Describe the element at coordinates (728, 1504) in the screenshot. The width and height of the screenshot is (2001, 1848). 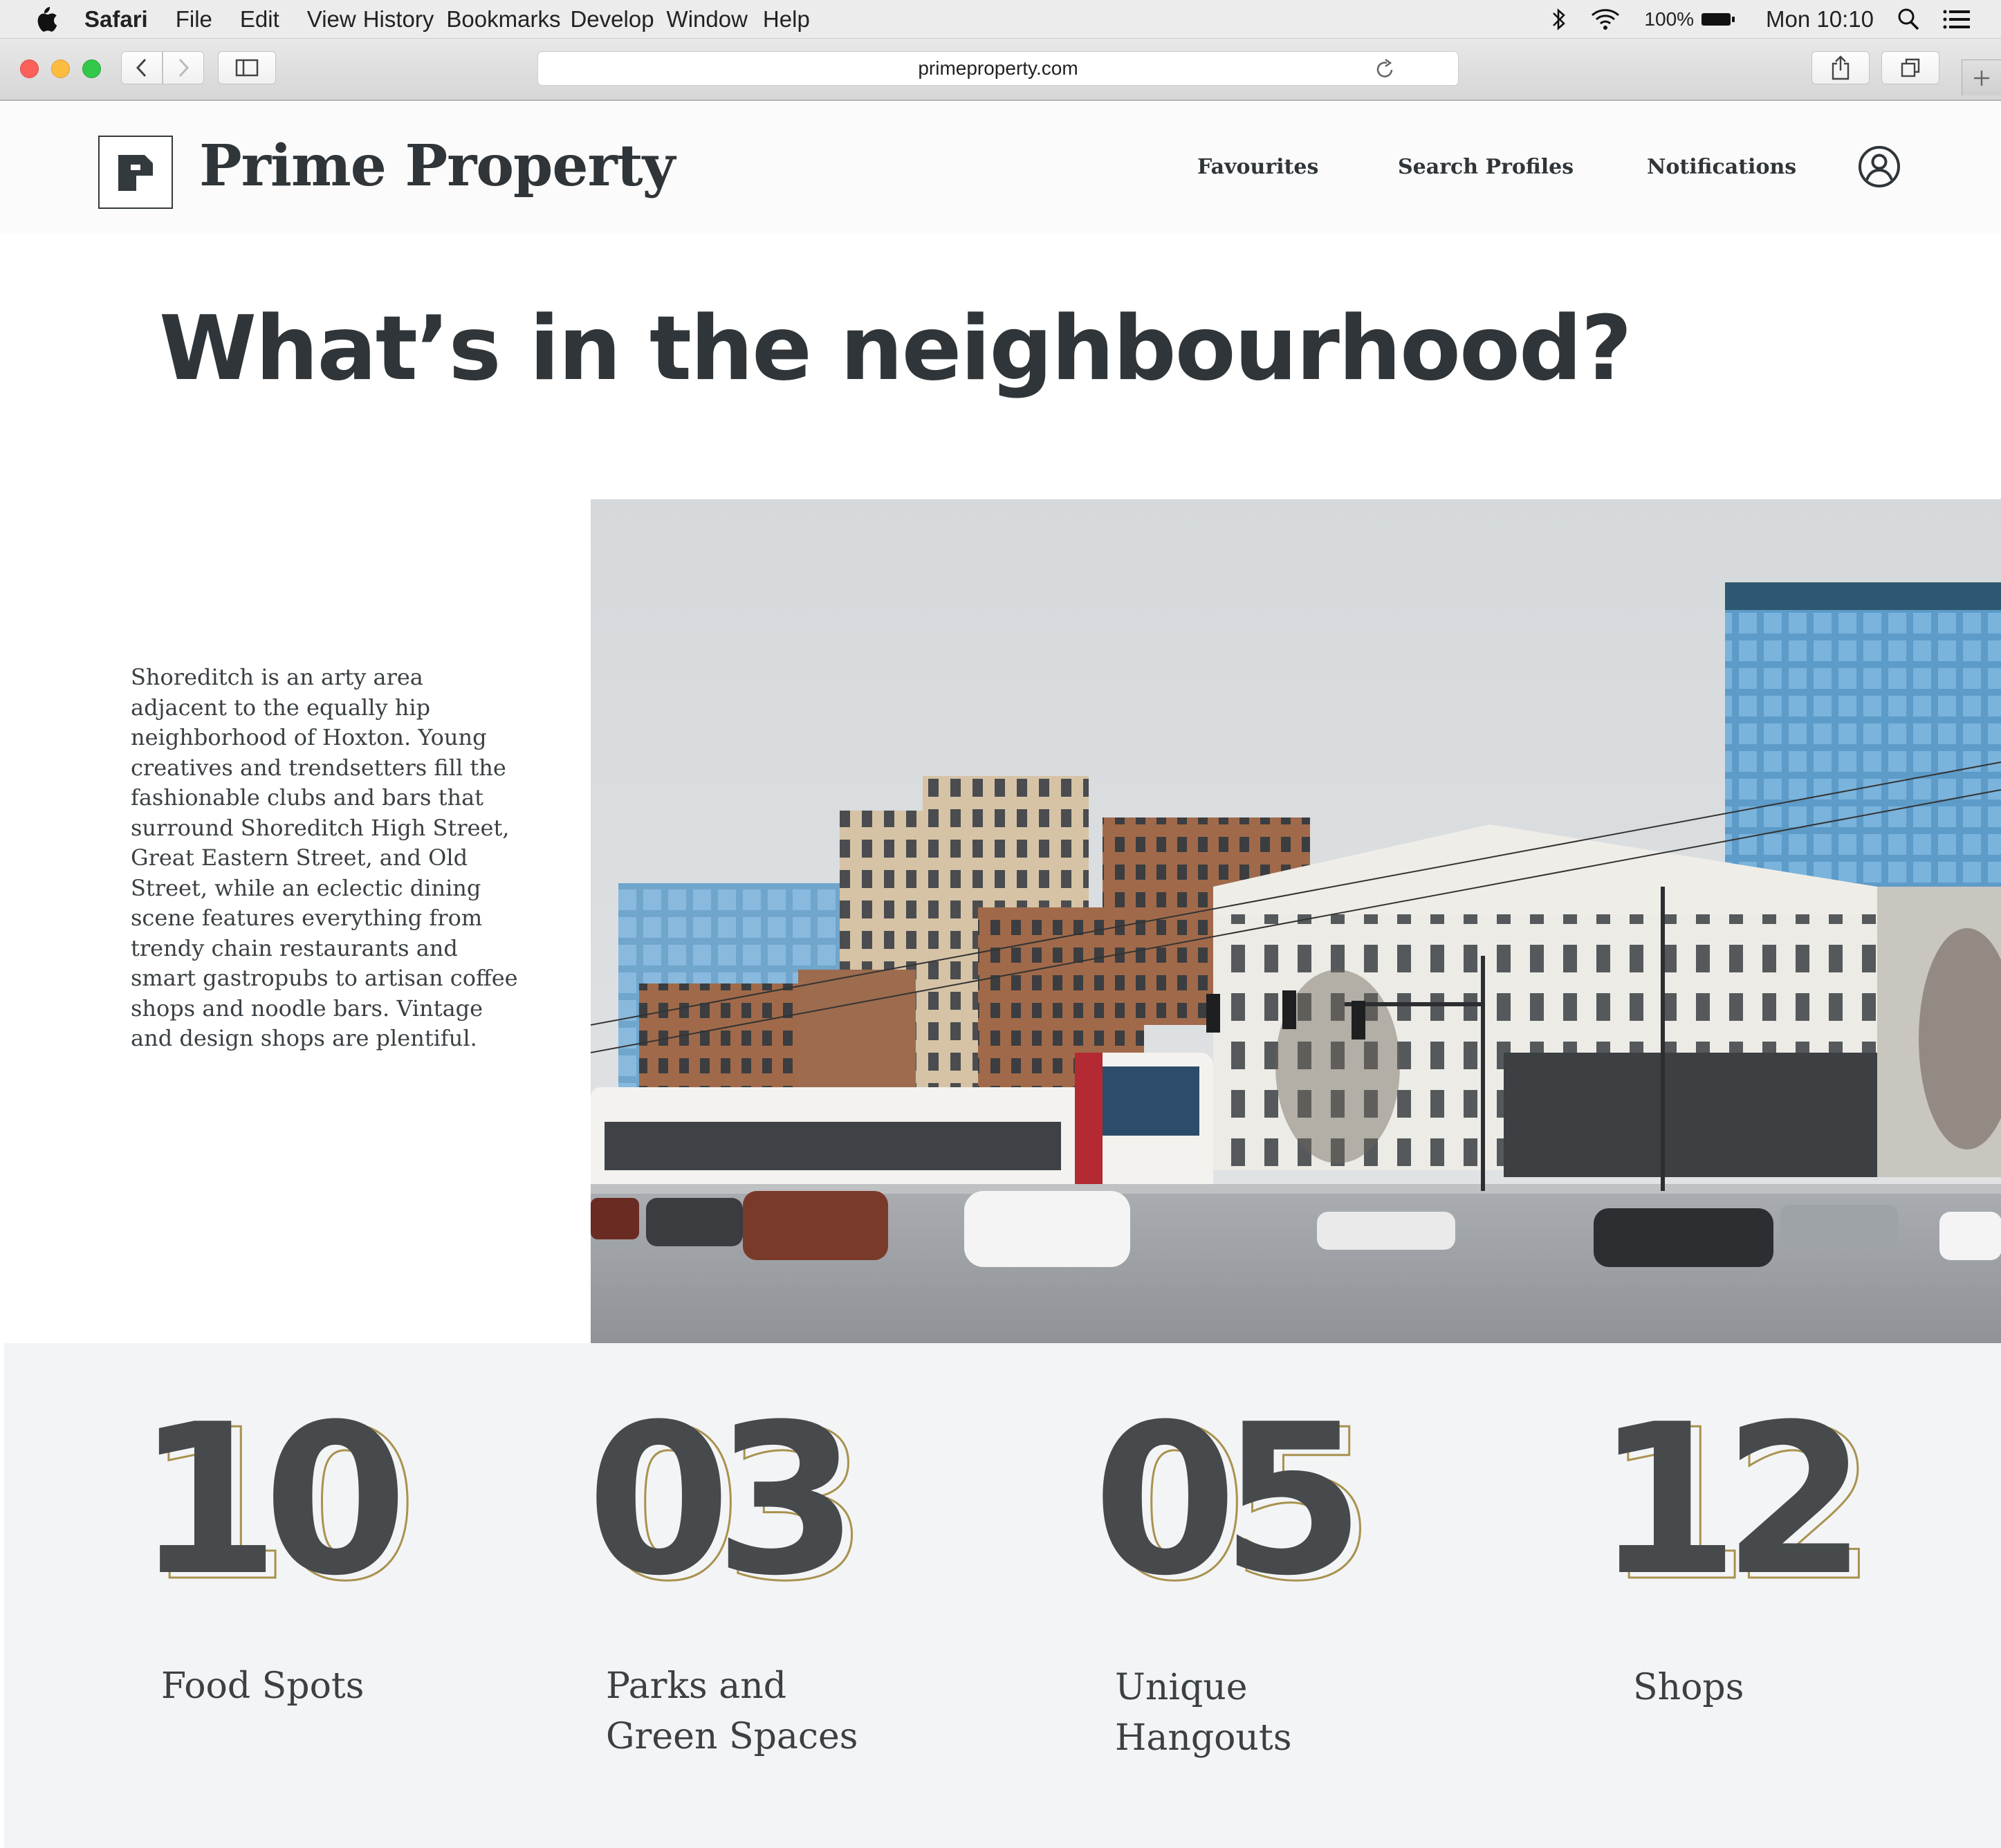
I see `stat-number-parks: 03 03` at that location.